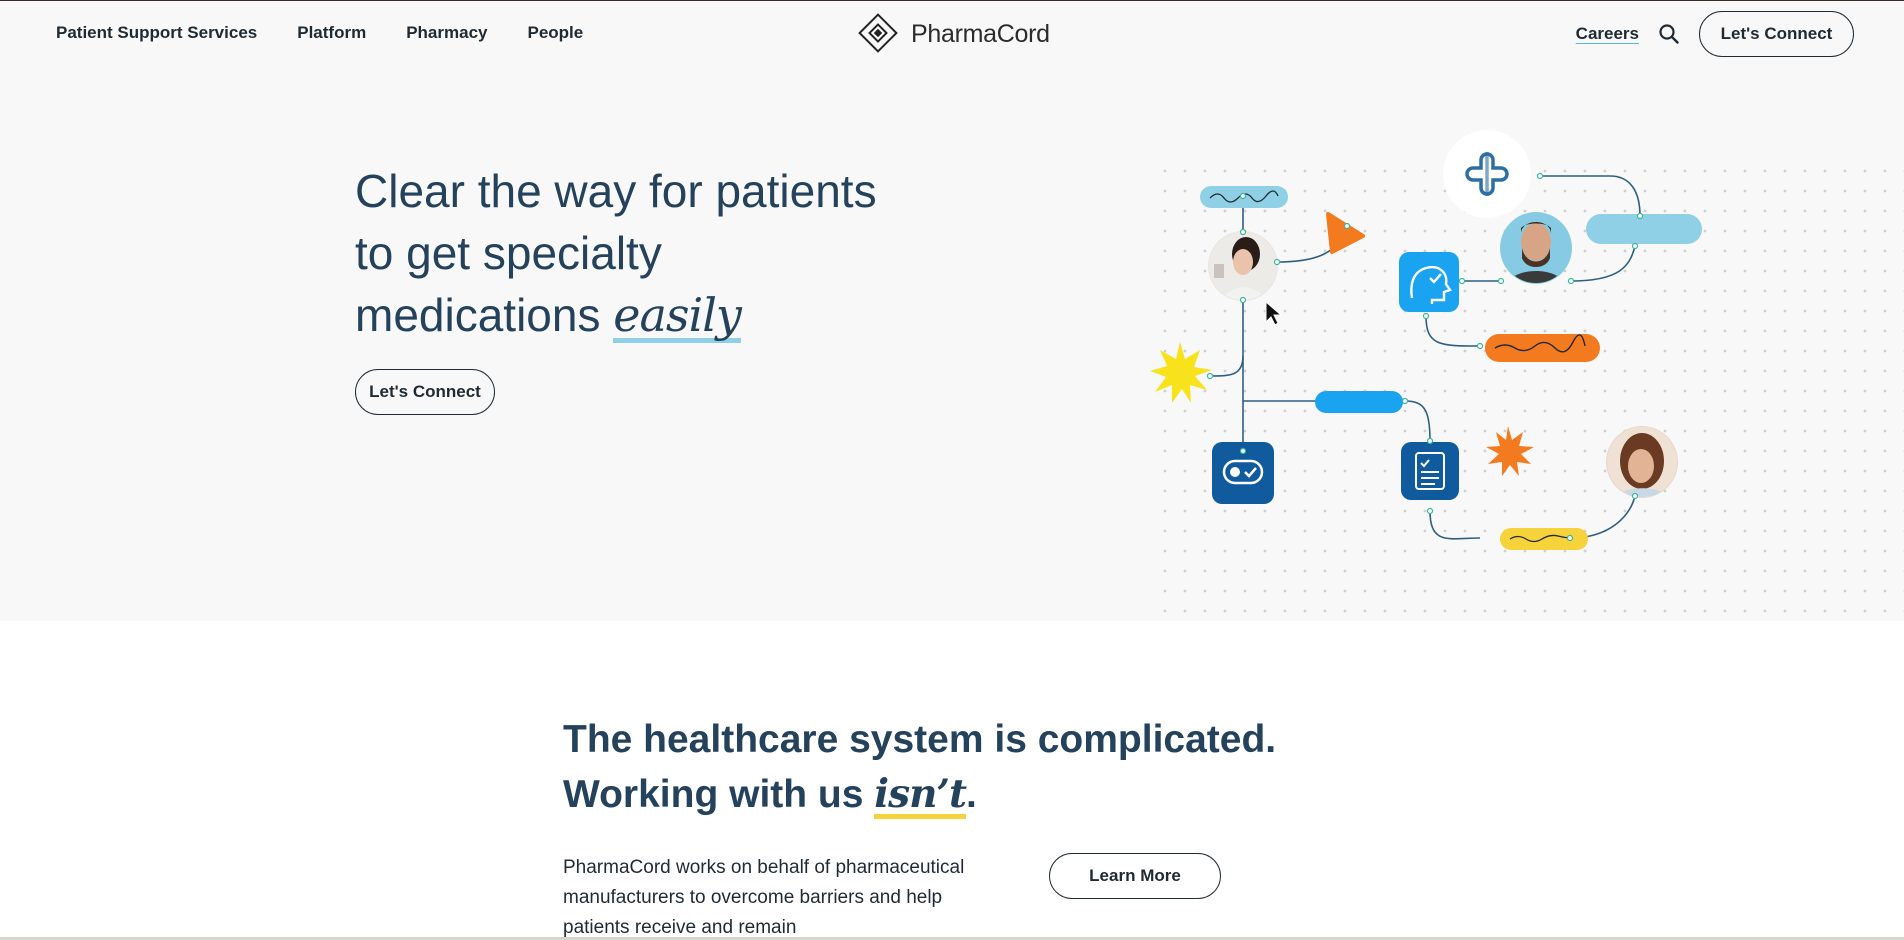 The height and width of the screenshot is (940, 1904). I want to click on bright-blue-pill, so click(1359, 402).